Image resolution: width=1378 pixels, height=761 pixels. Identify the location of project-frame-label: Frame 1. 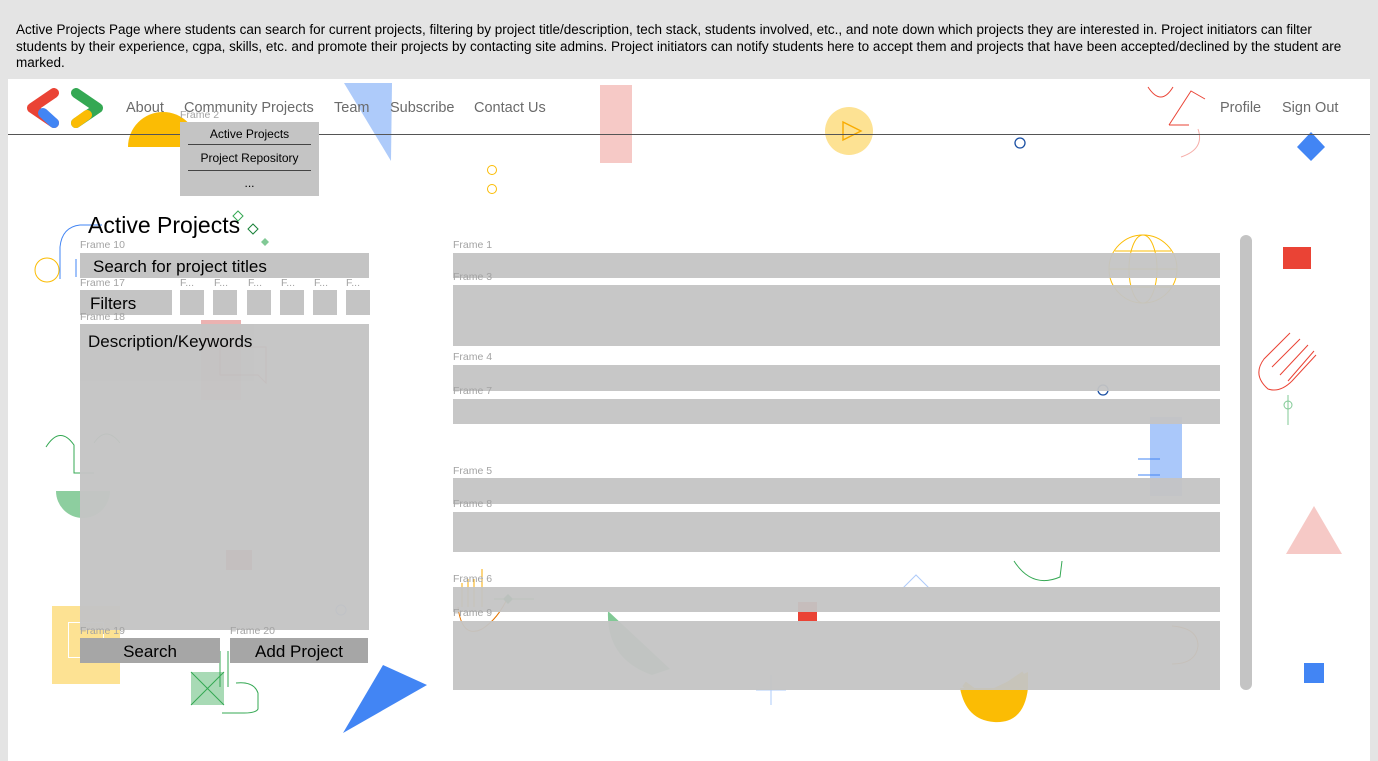
(473, 245).